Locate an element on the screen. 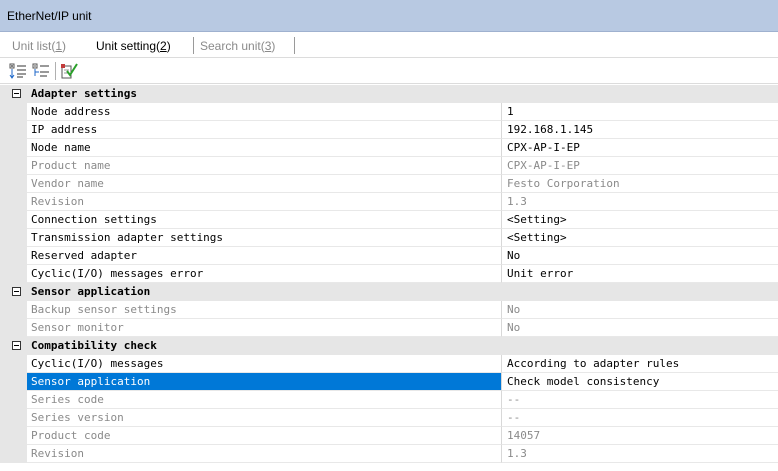 The image size is (778, 471). sort-by-category-icon is located at coordinates (18, 71).